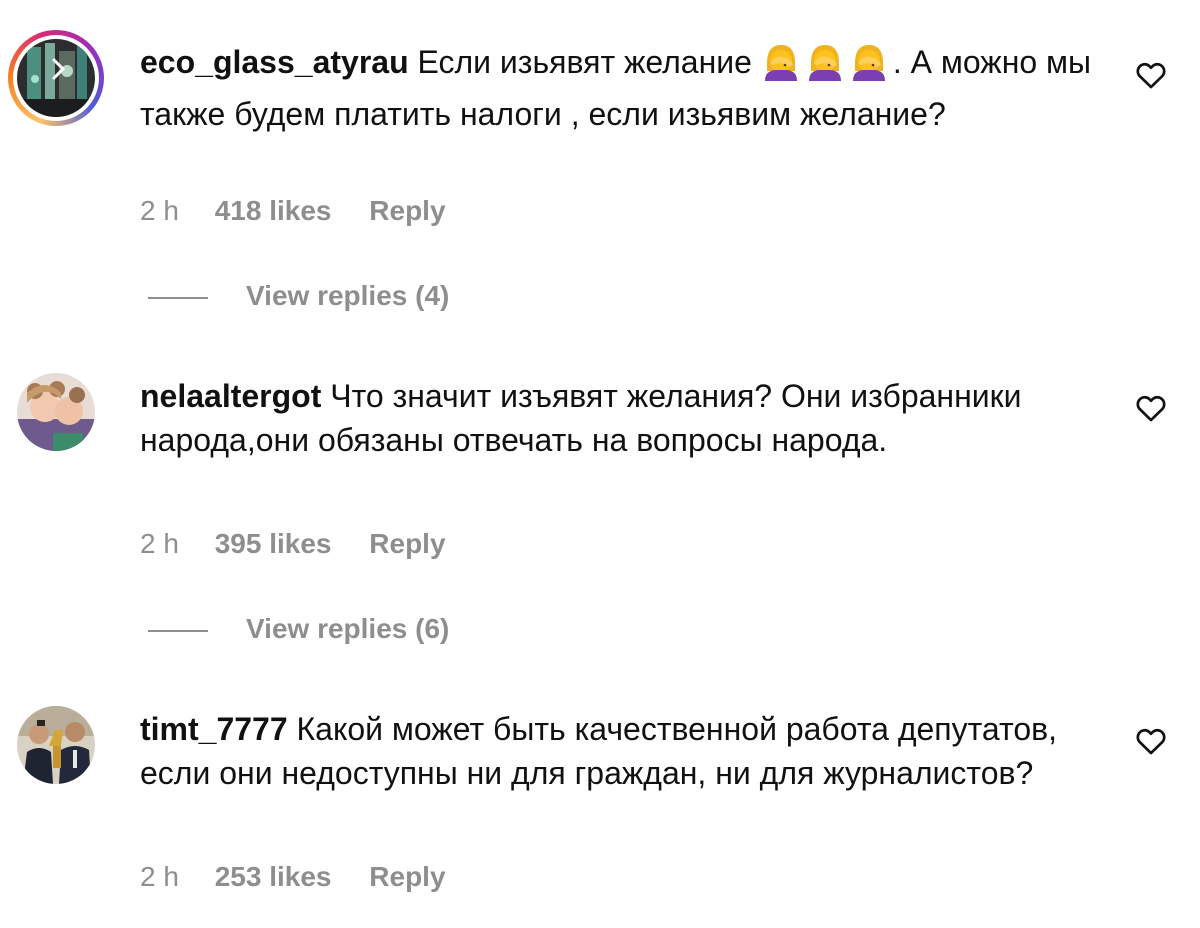 The width and height of the screenshot is (1200, 928). Describe the element at coordinates (348, 628) in the screenshot. I see `view-replies-label: View replies (6)` at that location.